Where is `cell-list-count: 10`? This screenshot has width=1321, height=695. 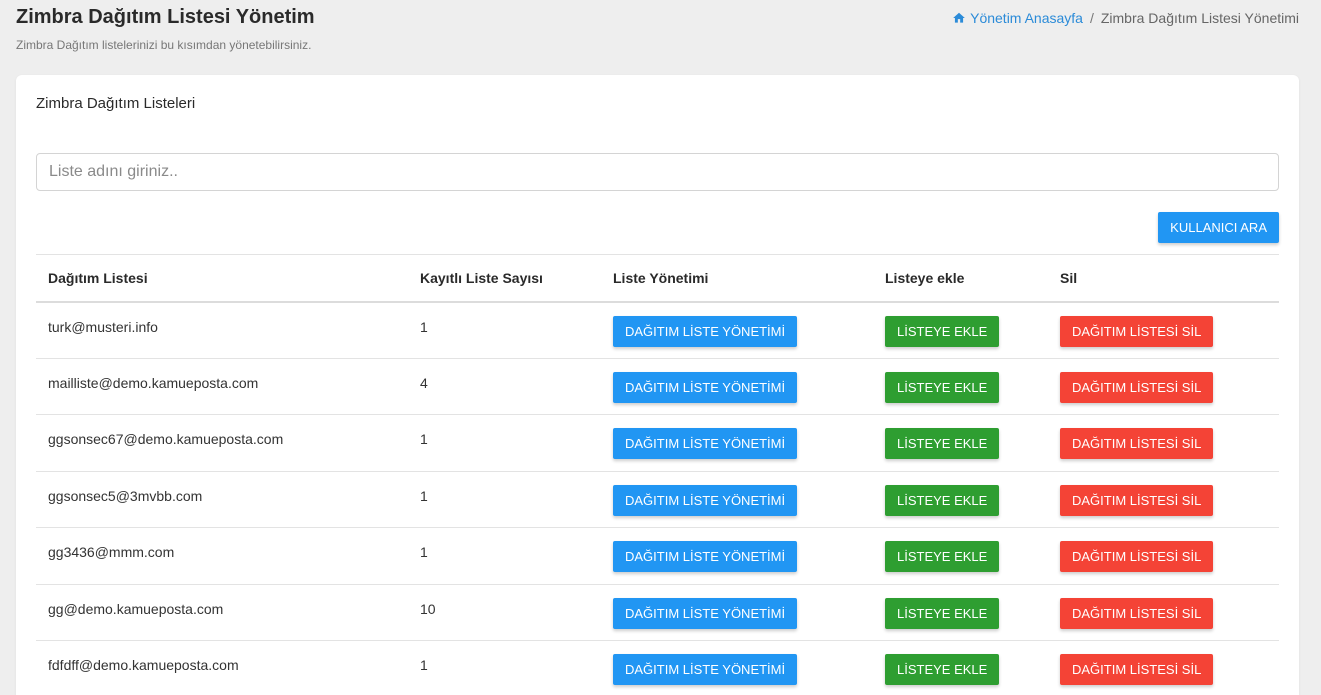
cell-list-count: 10 is located at coordinates (504, 612).